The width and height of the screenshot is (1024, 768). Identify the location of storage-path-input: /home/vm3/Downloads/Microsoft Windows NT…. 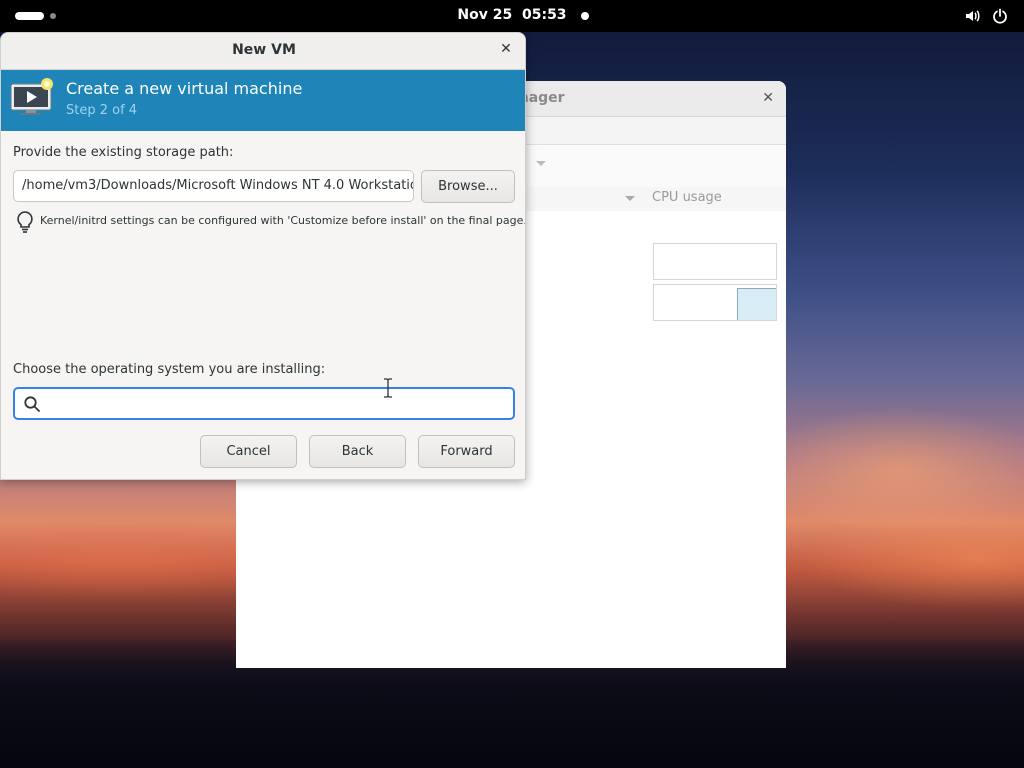
(213, 186).